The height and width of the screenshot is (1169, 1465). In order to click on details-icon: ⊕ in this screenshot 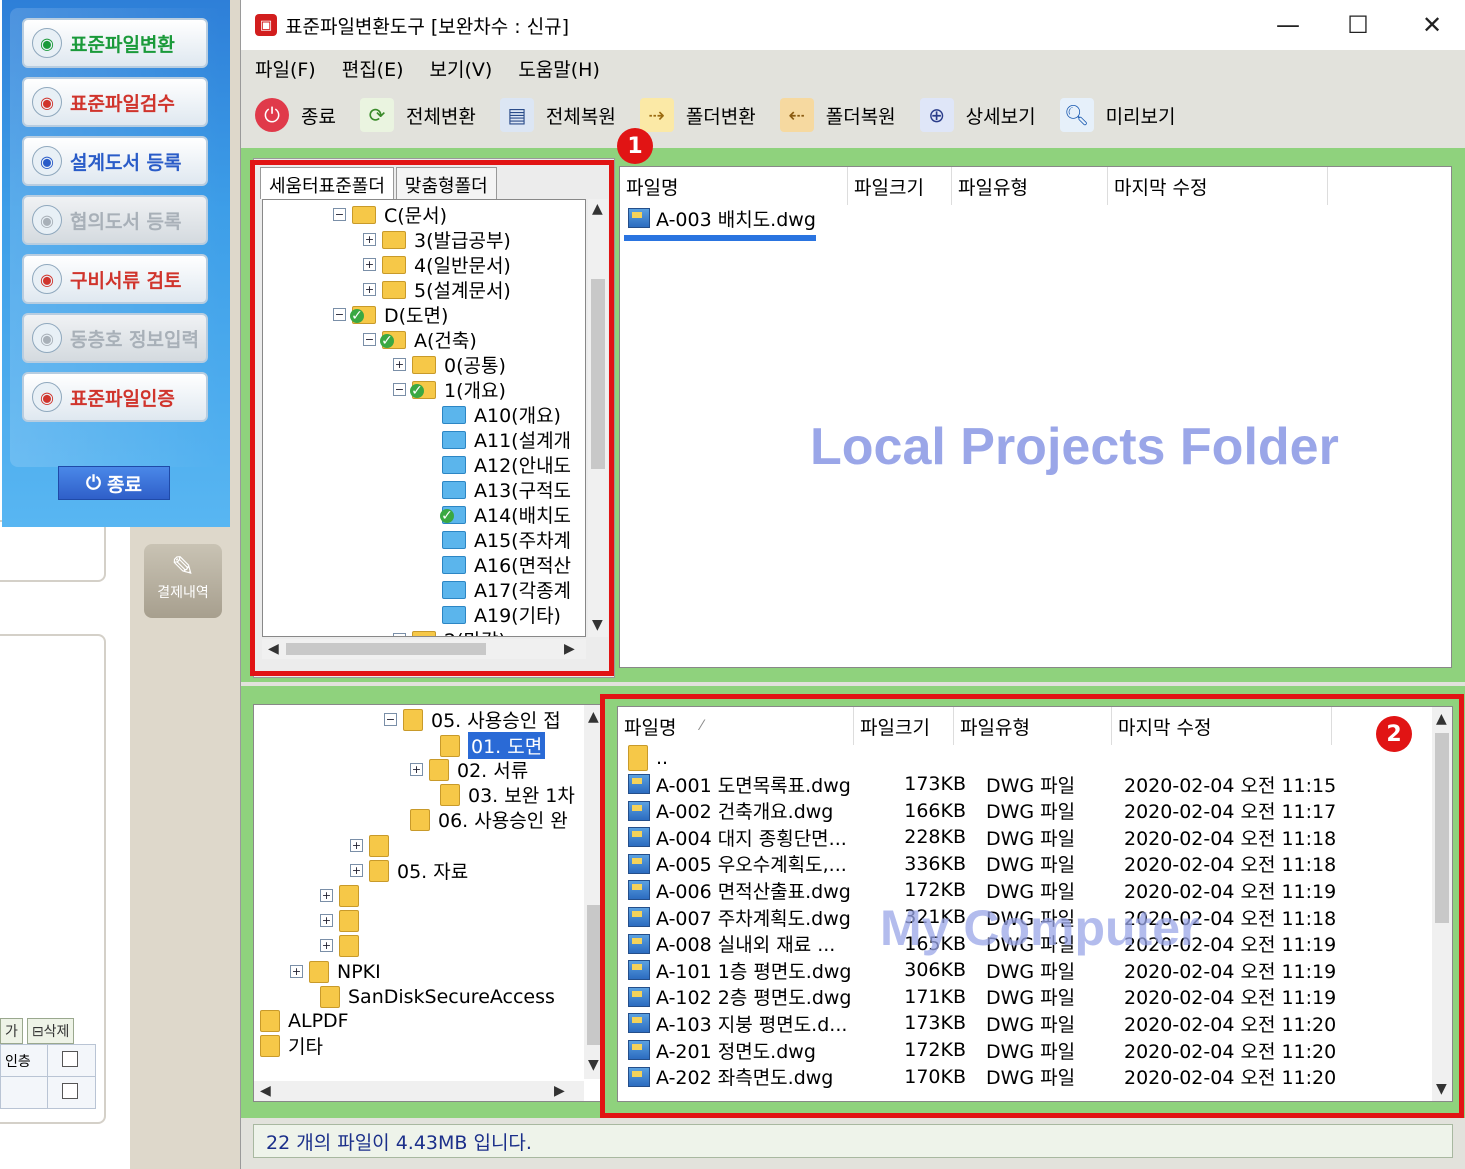, I will do `click(936, 115)`.